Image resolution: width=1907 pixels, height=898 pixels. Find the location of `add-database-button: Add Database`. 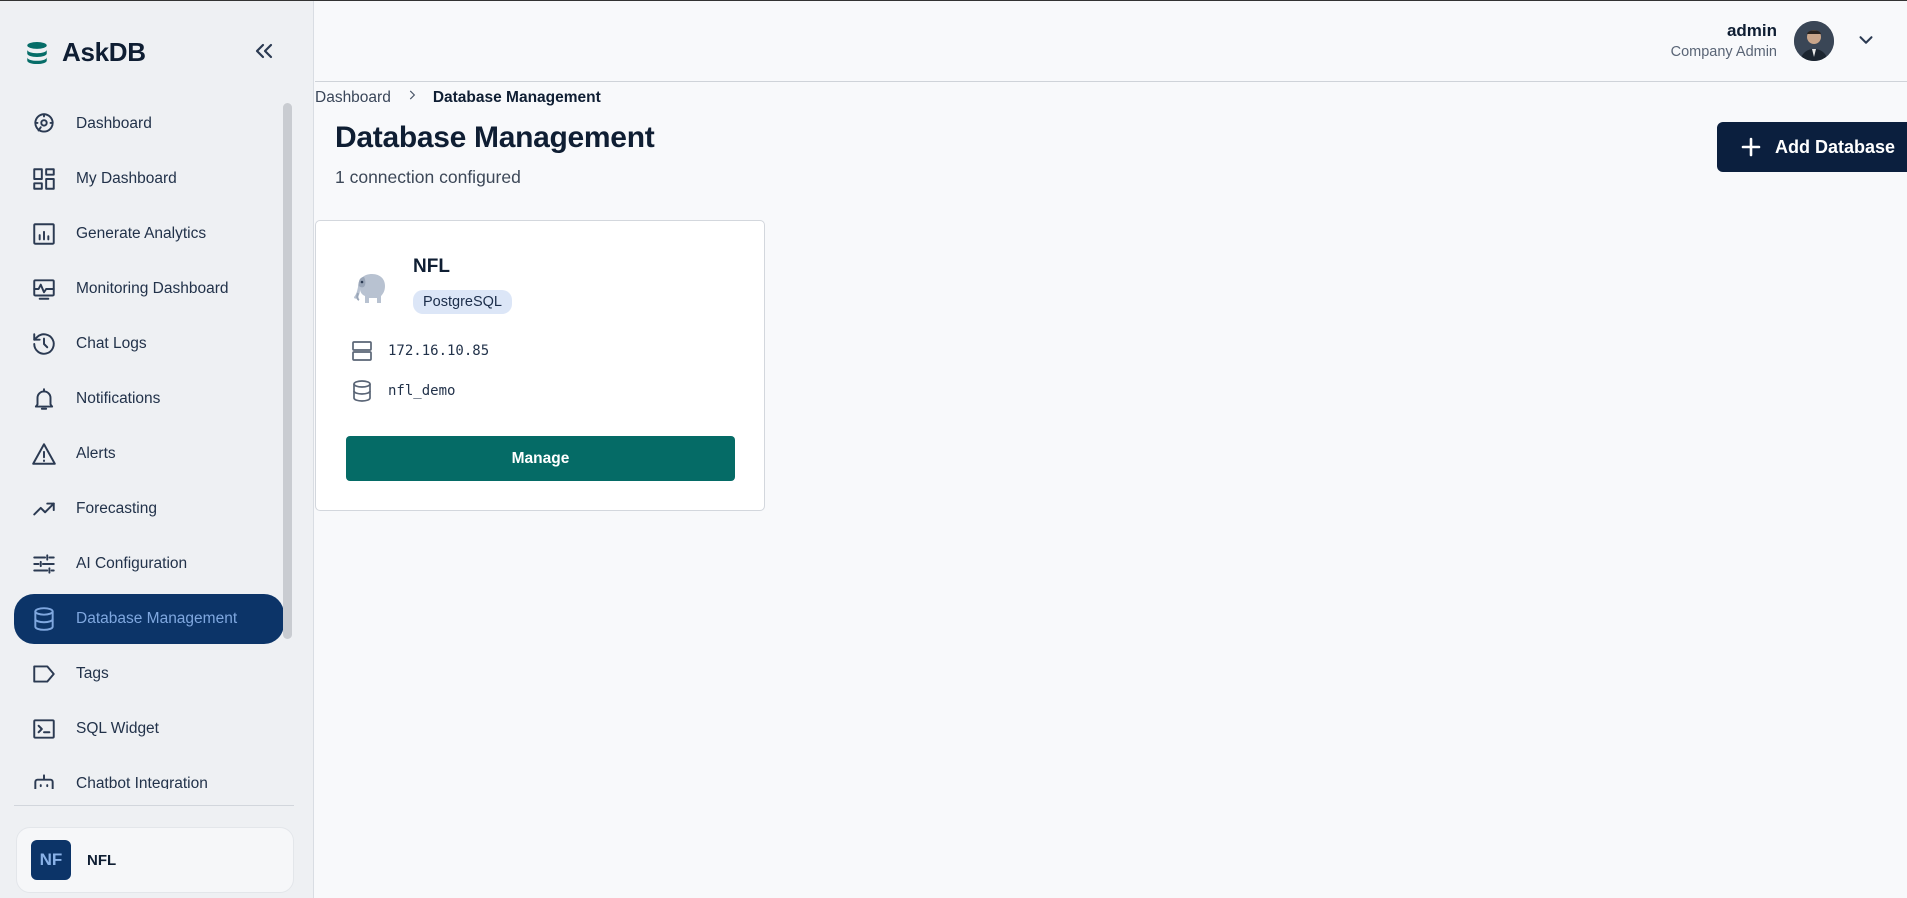

add-database-button: Add Database is located at coordinates (1812, 147).